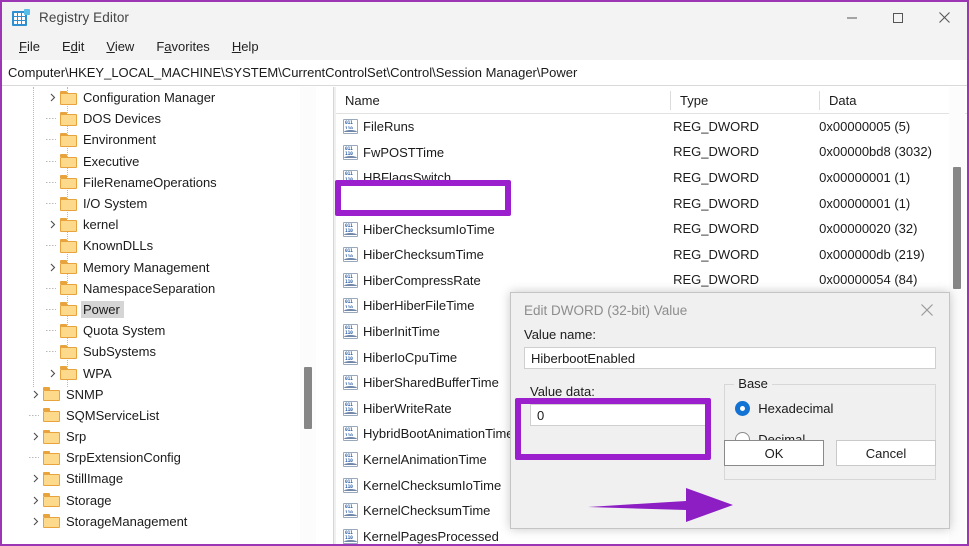  I want to click on tree-item-label: SQMServiceList, so click(113, 415).